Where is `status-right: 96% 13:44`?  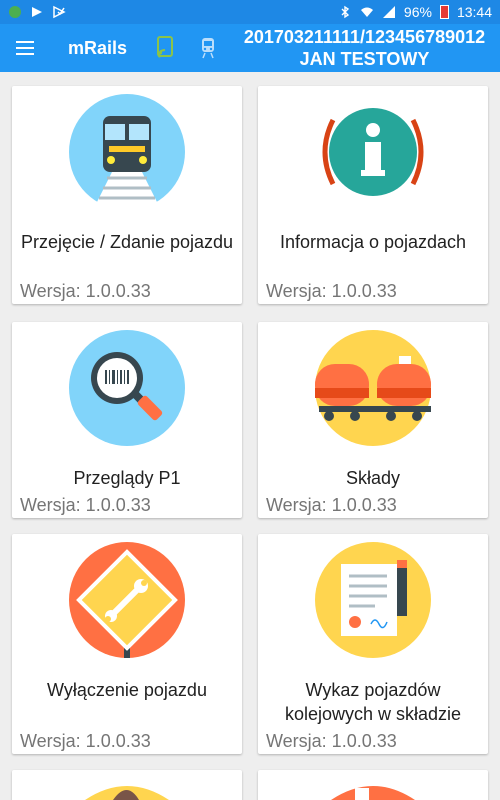
status-right: 96% 13:44 is located at coordinates (415, 12).